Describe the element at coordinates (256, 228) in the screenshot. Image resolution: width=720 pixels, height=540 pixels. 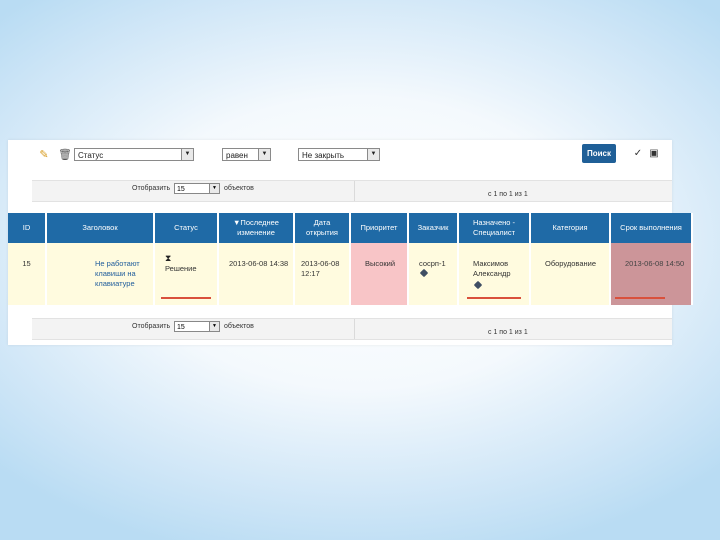
I see `column-header-last-change: ▼Последнее изменение` at that location.